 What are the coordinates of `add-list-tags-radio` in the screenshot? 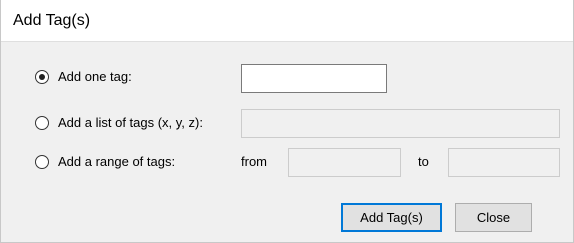 It's located at (42, 123).